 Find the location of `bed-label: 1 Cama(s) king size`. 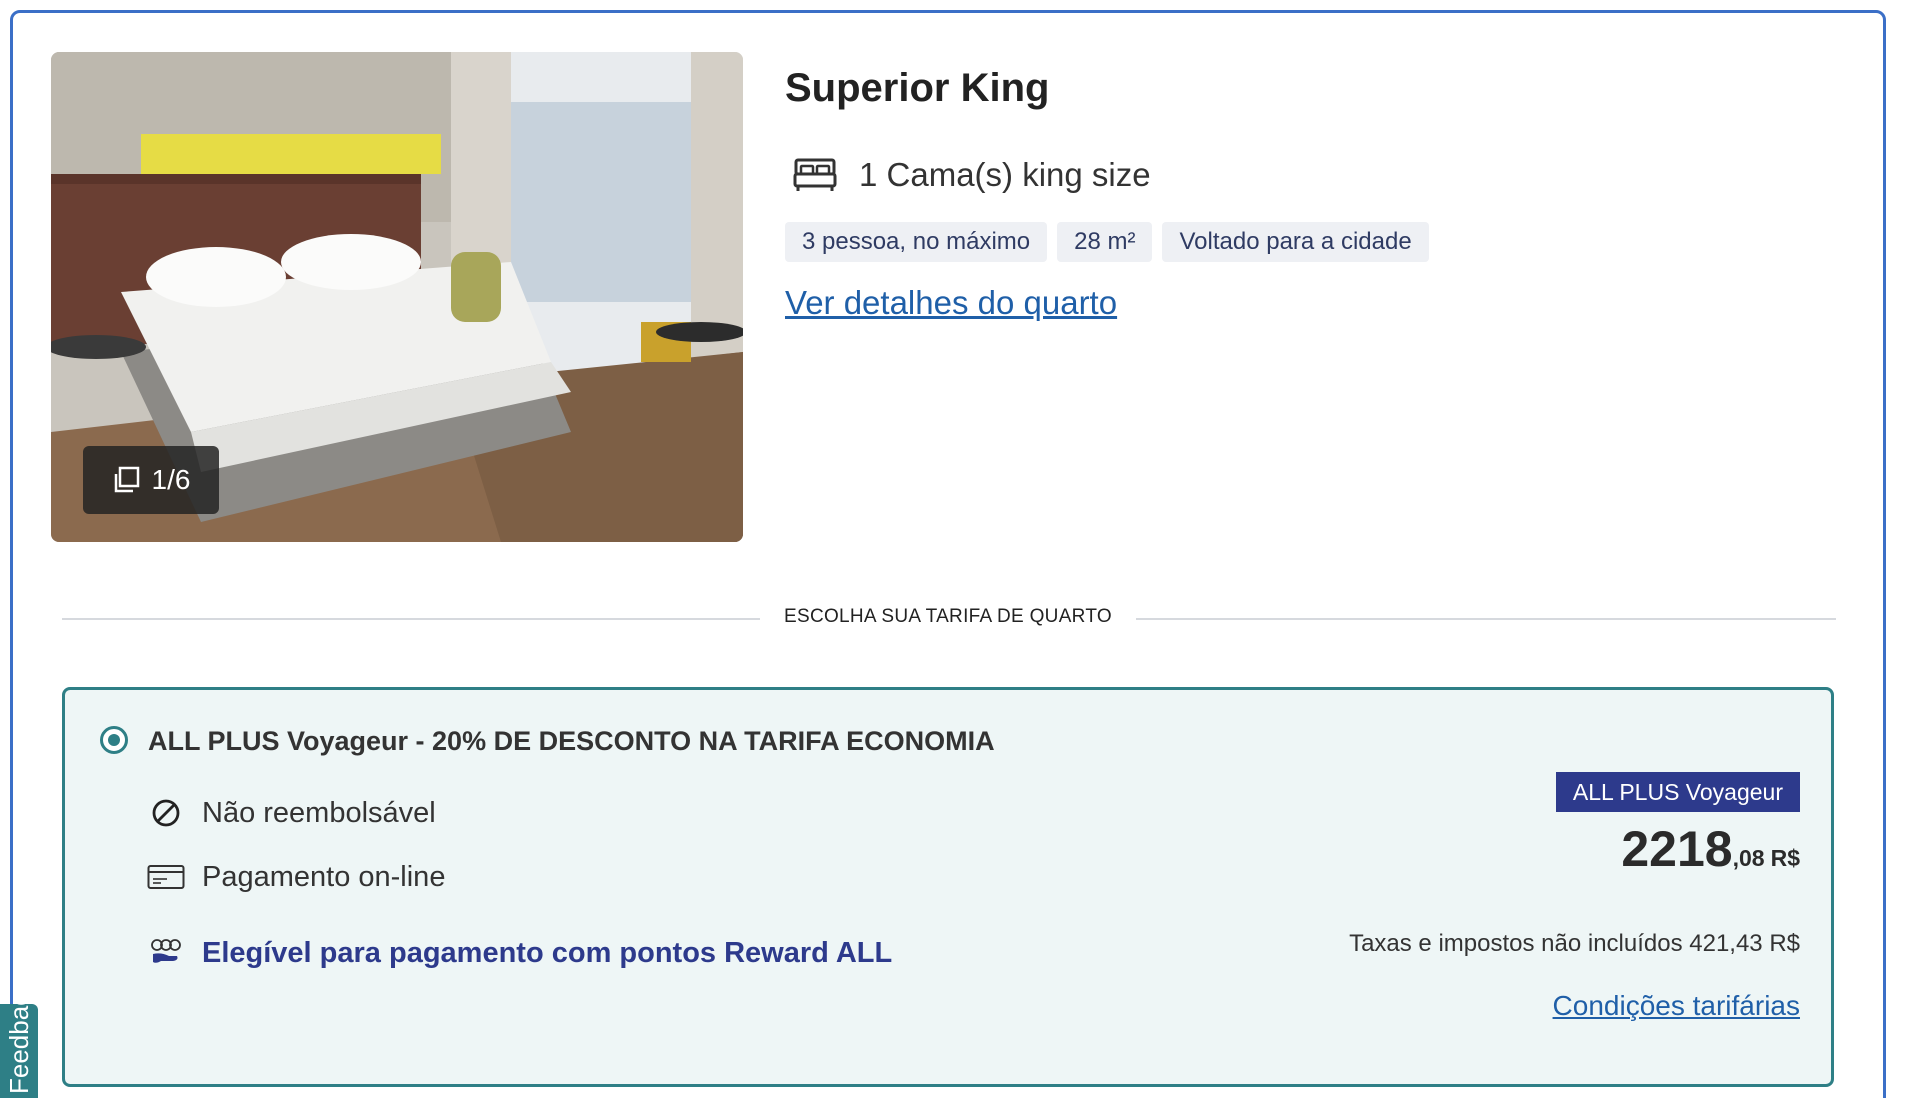

bed-label: 1 Cama(s) king size is located at coordinates (1005, 174).